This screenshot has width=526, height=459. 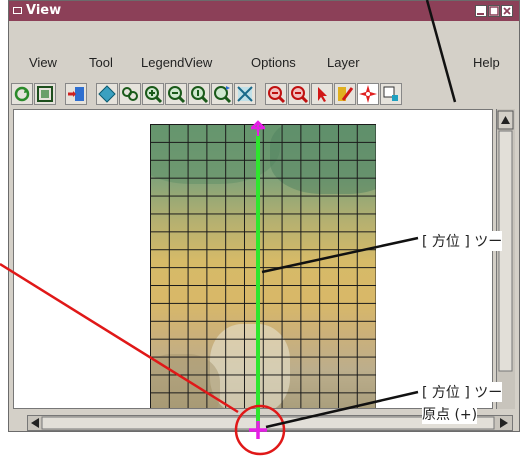 What do you see at coordinates (17, 10) in the screenshot?
I see `window-menu-icon` at bounding box center [17, 10].